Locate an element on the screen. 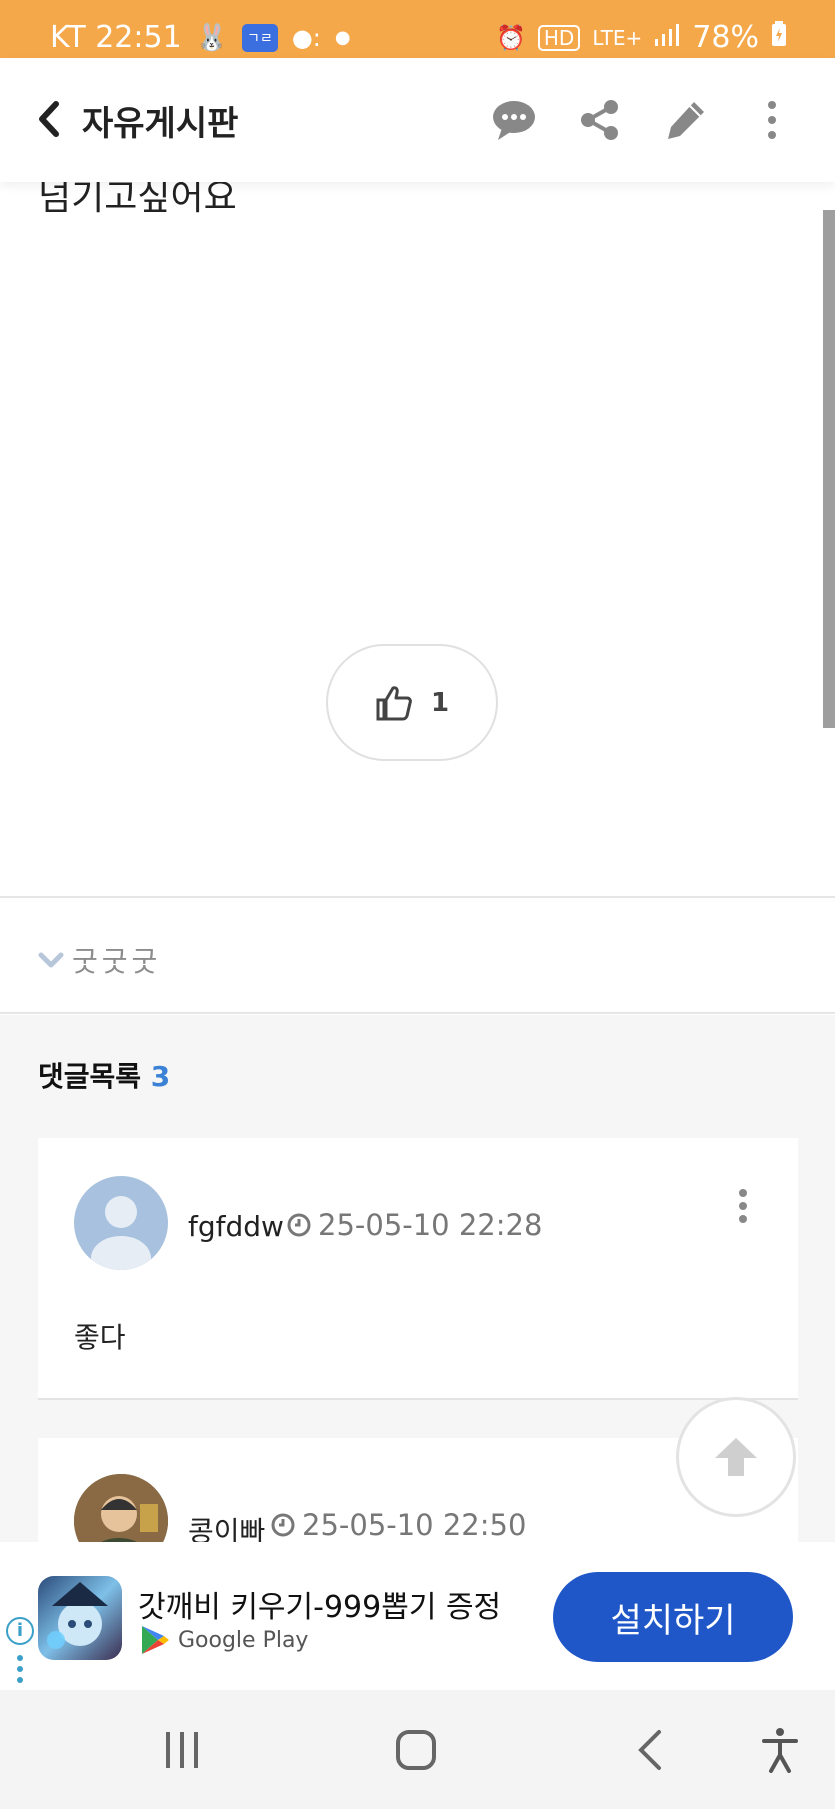 The height and width of the screenshot is (1809, 835). home-icon is located at coordinates (416, 1750).